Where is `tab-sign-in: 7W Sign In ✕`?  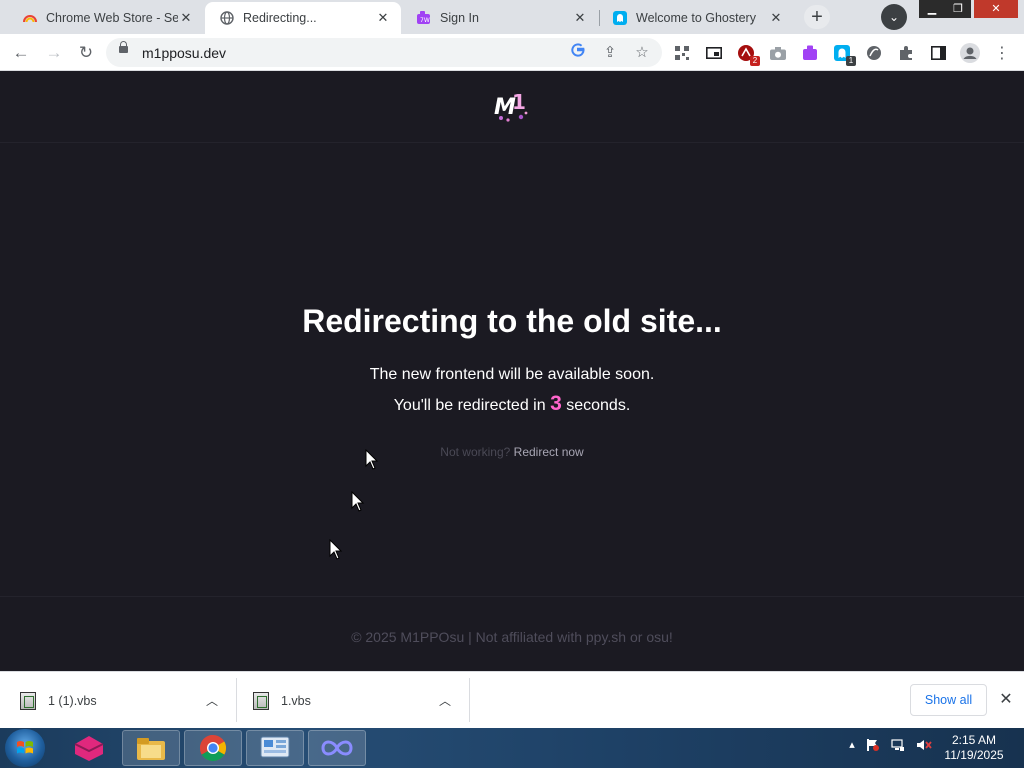
tab-sign-in: 7W Sign In ✕ is located at coordinates (500, 18).